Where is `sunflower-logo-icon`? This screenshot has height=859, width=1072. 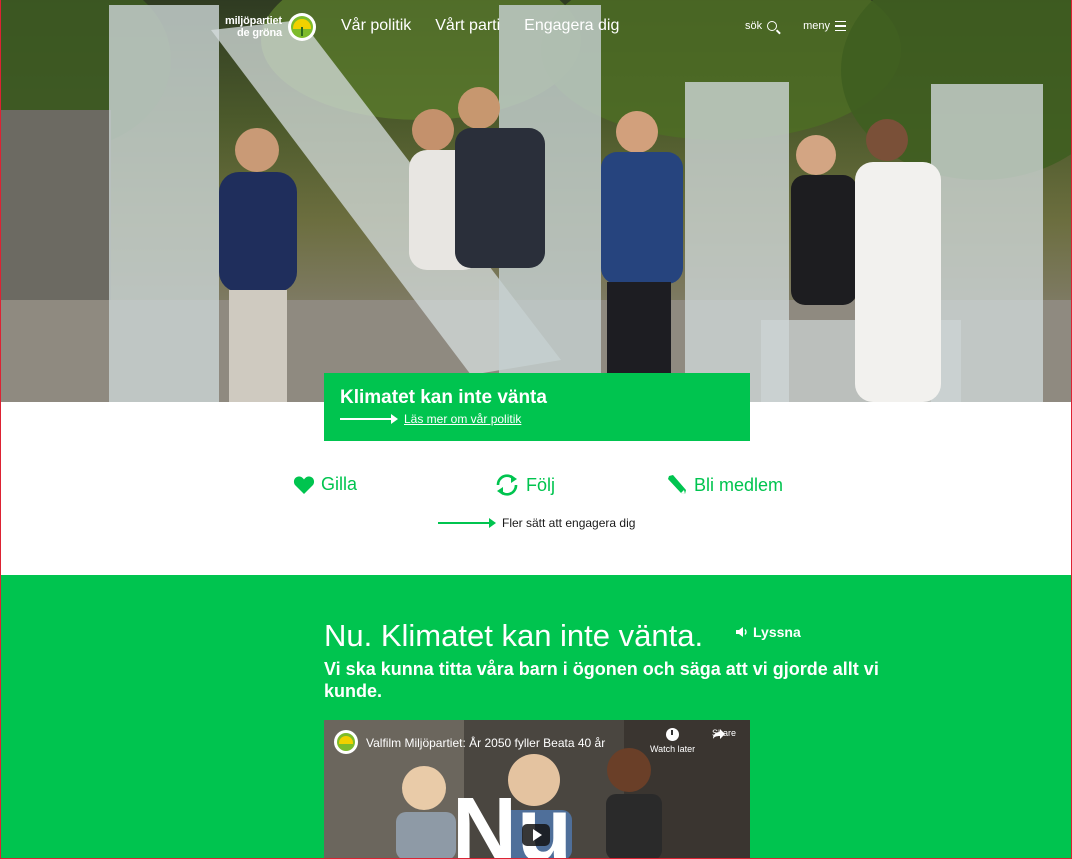
sunflower-logo-icon is located at coordinates (301, 27).